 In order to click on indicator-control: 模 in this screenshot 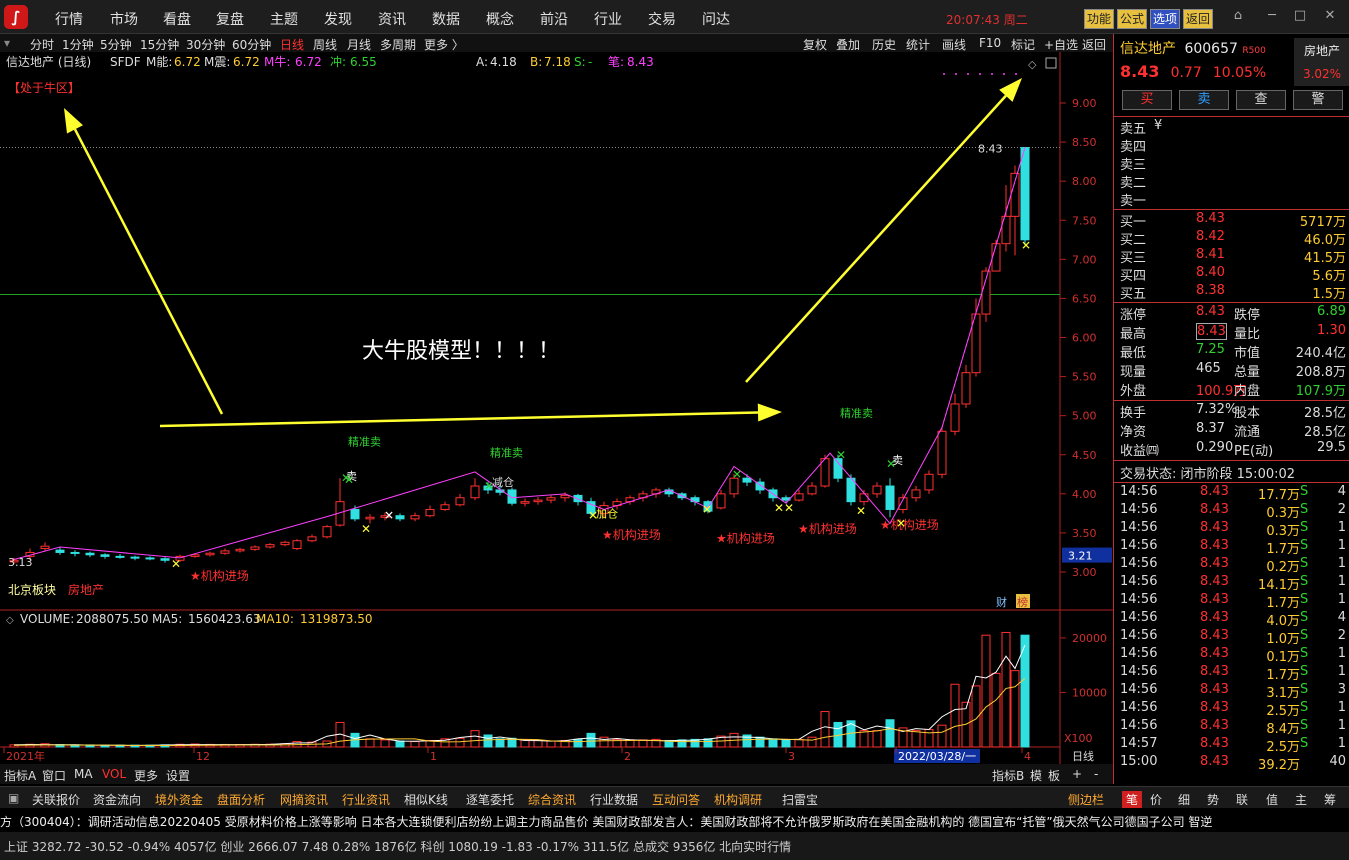, I will do `click(1036, 775)`.